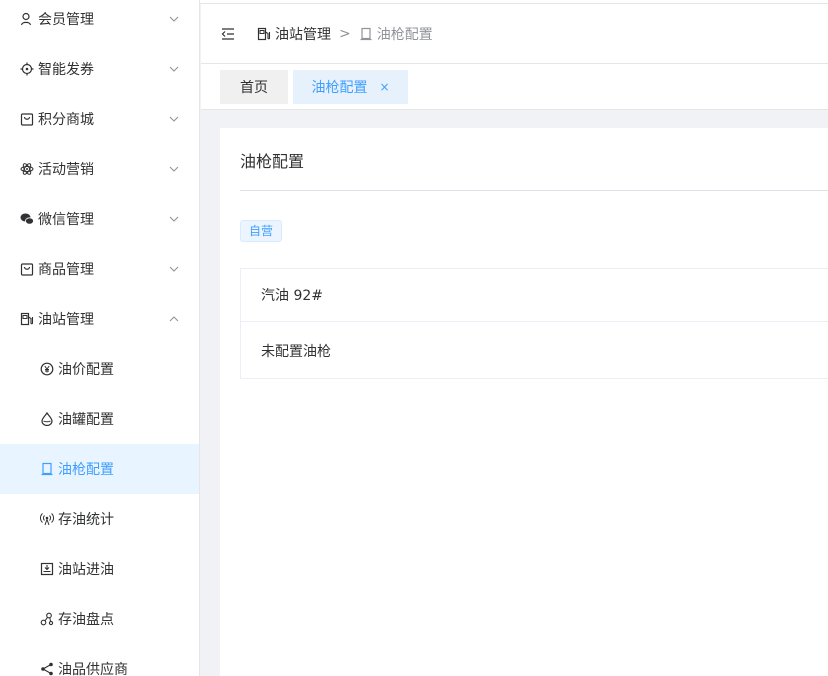  What do you see at coordinates (339, 88) in the screenshot?
I see `tab-label: 油枪配置` at bounding box center [339, 88].